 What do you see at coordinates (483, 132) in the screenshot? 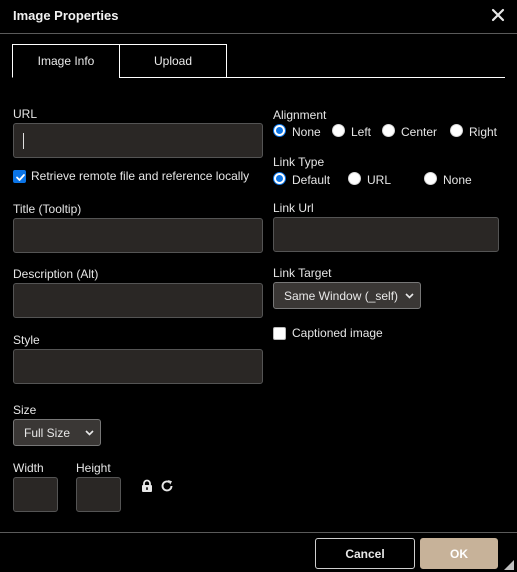
I see `alignment-option-right: Right` at bounding box center [483, 132].